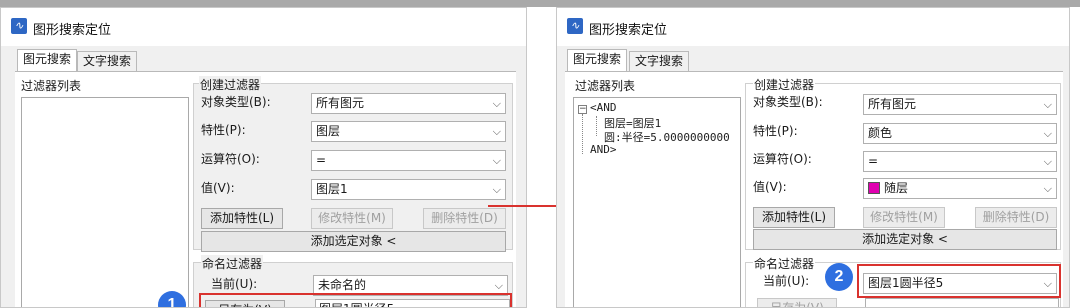 This screenshot has width=1080, height=308. What do you see at coordinates (236, 102) in the screenshot?
I see `left-object-type-label: 对象类型(B):` at bounding box center [236, 102].